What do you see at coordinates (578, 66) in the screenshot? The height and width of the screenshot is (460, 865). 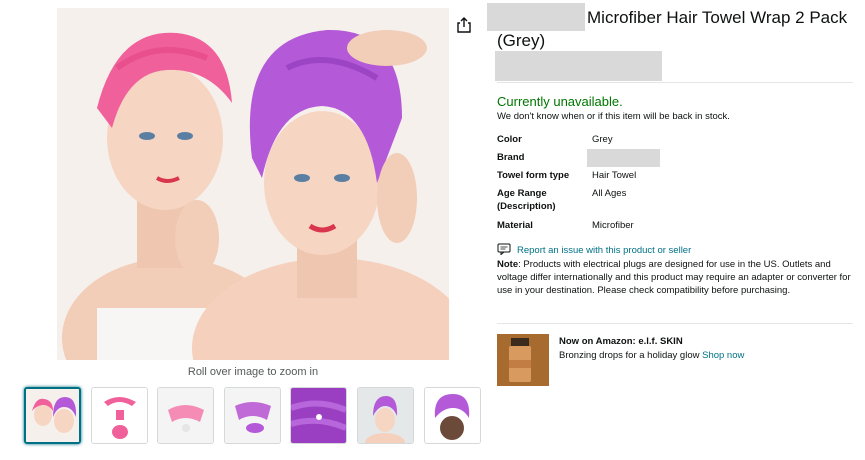 I see `redacted-store-link` at bounding box center [578, 66].